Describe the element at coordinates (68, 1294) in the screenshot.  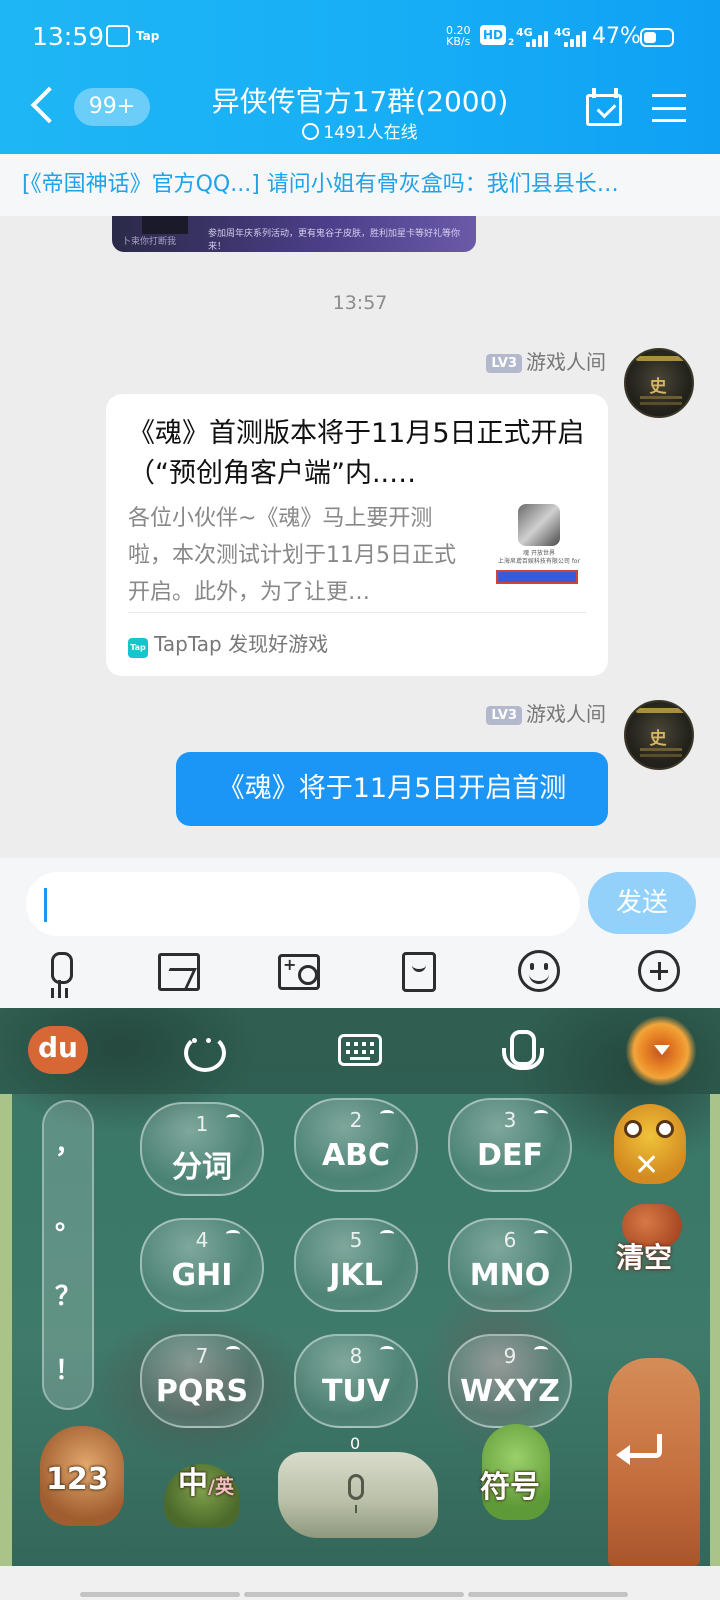
I see `question-key: ？` at that location.